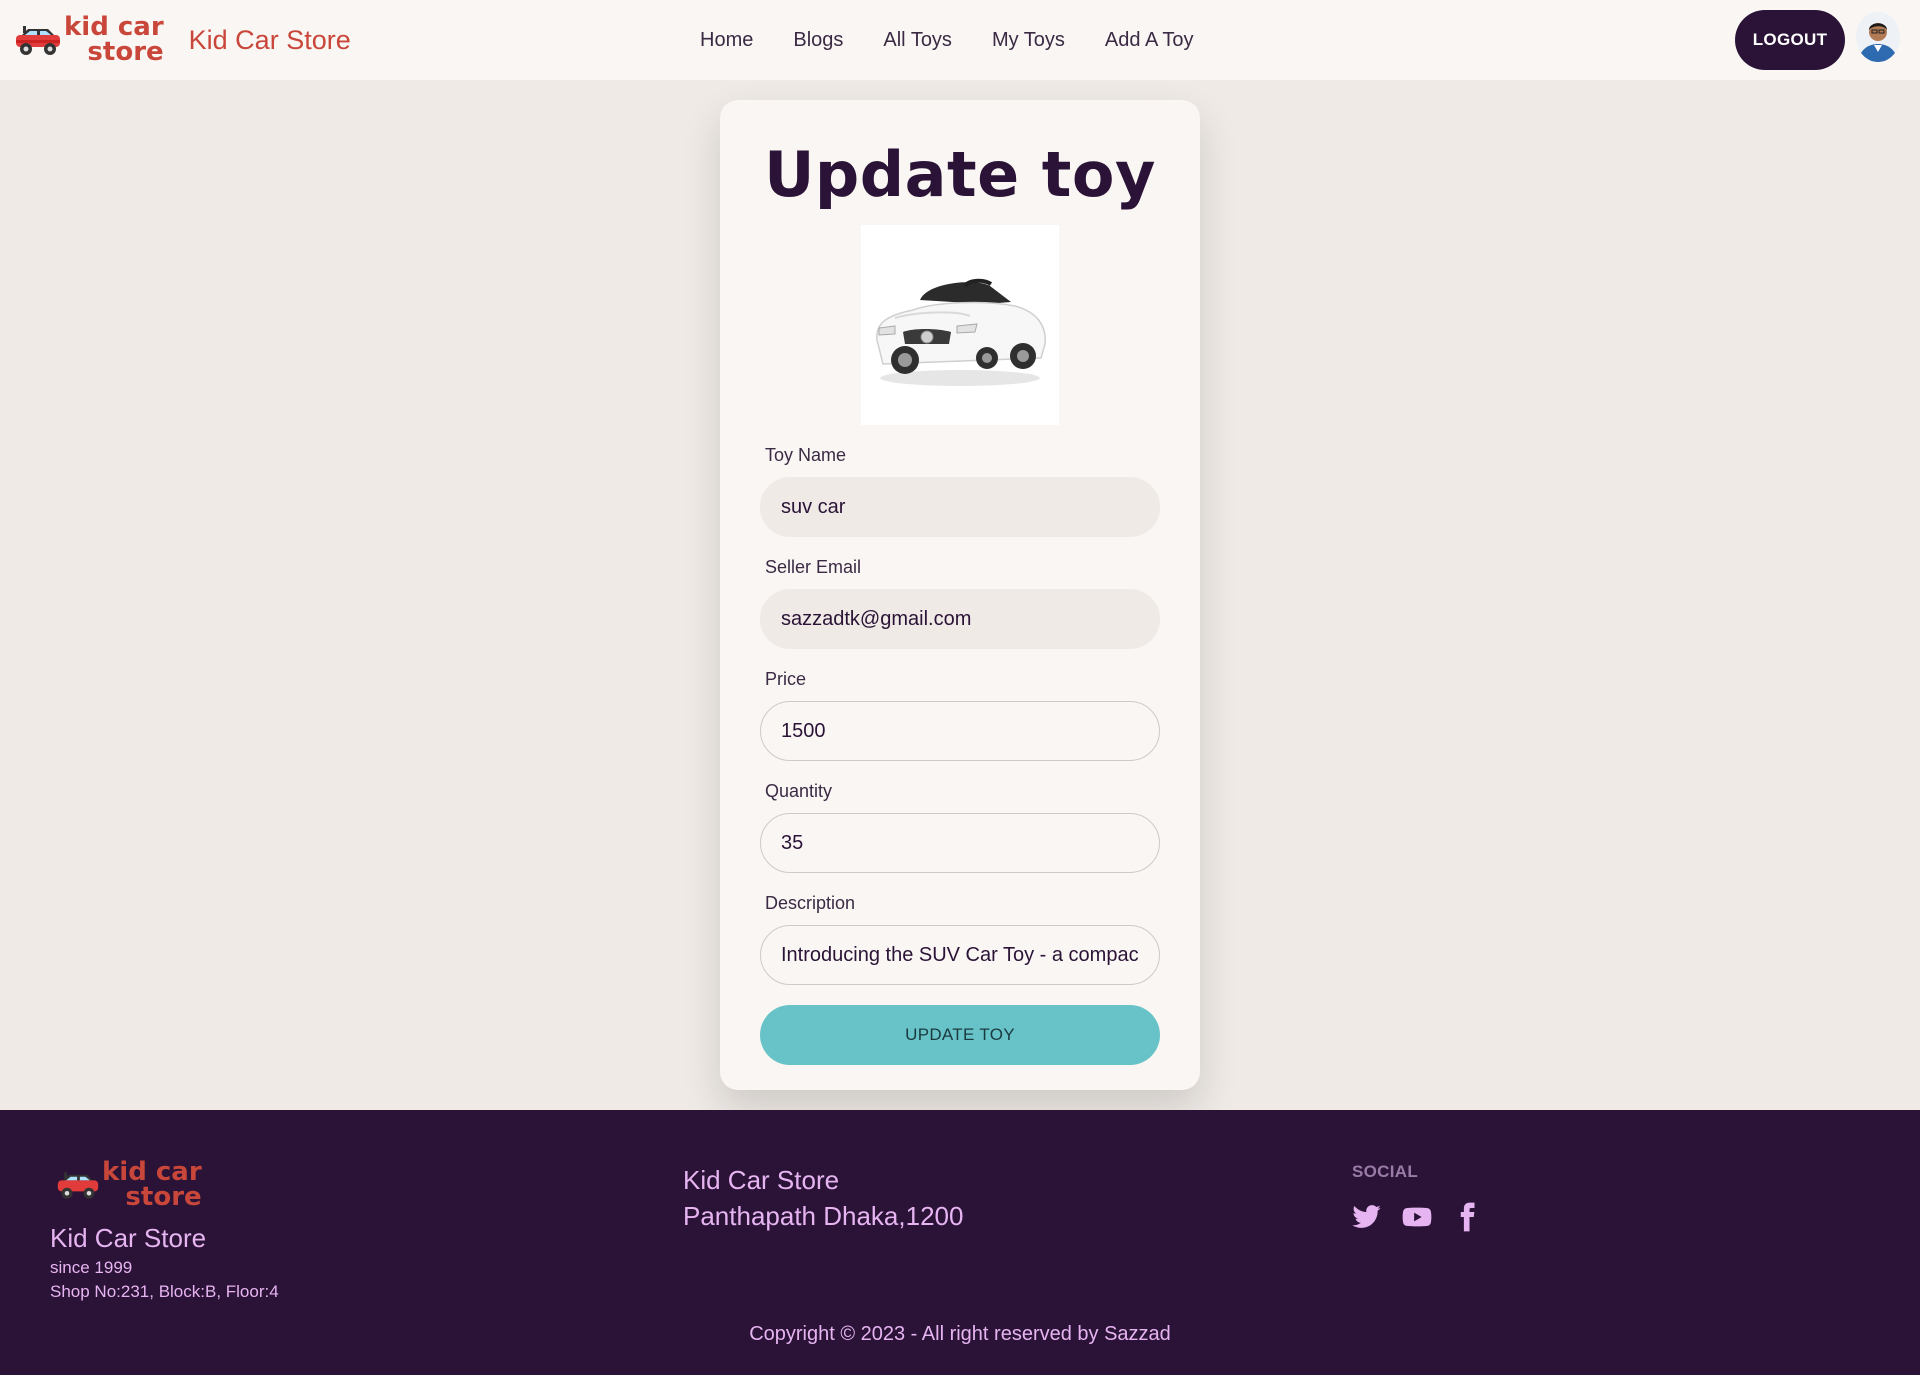 This screenshot has width=1920, height=1375. I want to click on site-logo: kid car store, so click(89, 40).